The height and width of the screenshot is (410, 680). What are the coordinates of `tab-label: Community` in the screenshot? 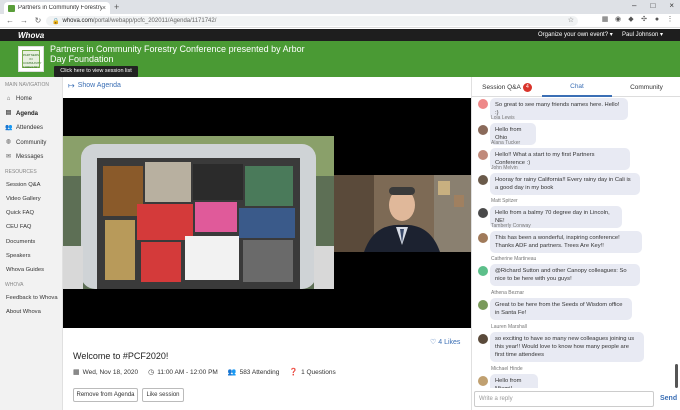 It's located at (646, 87).